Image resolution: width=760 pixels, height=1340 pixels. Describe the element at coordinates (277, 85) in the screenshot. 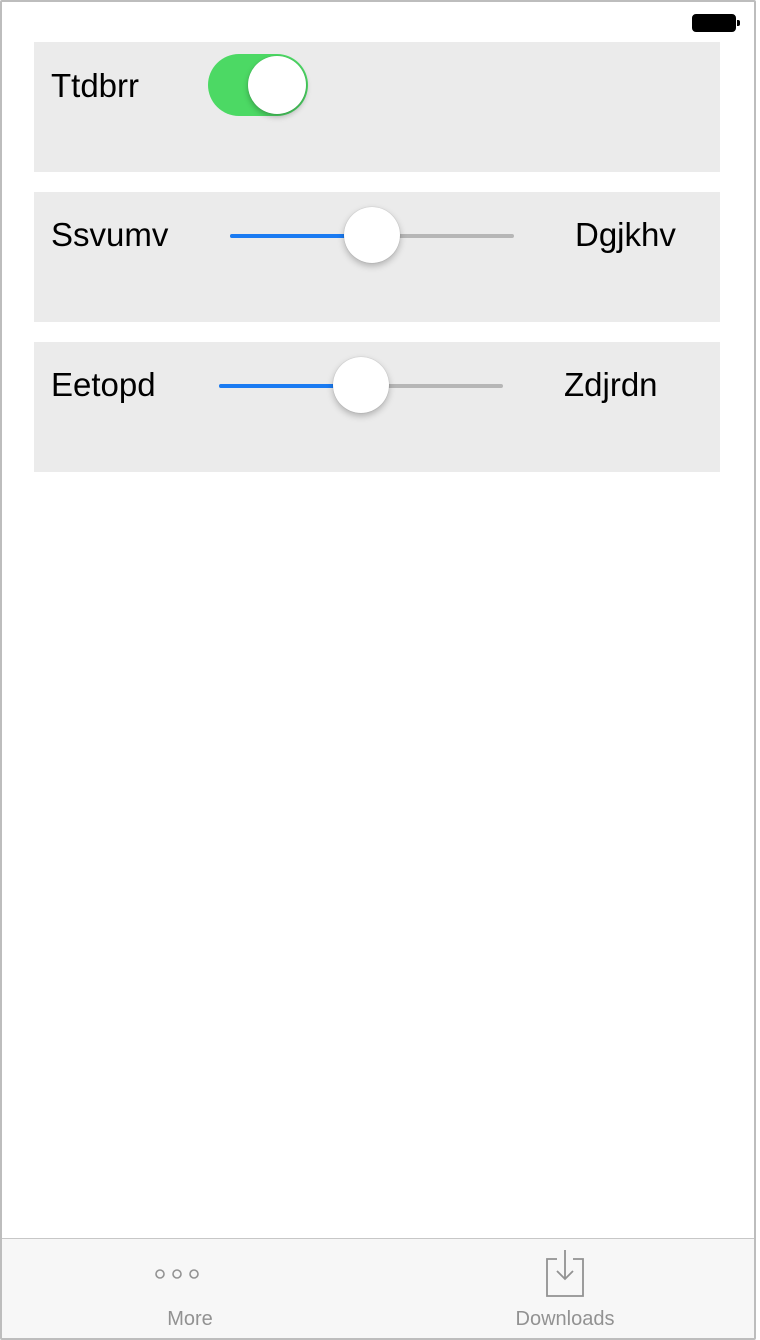

I see `toggle-switch-knob` at that location.